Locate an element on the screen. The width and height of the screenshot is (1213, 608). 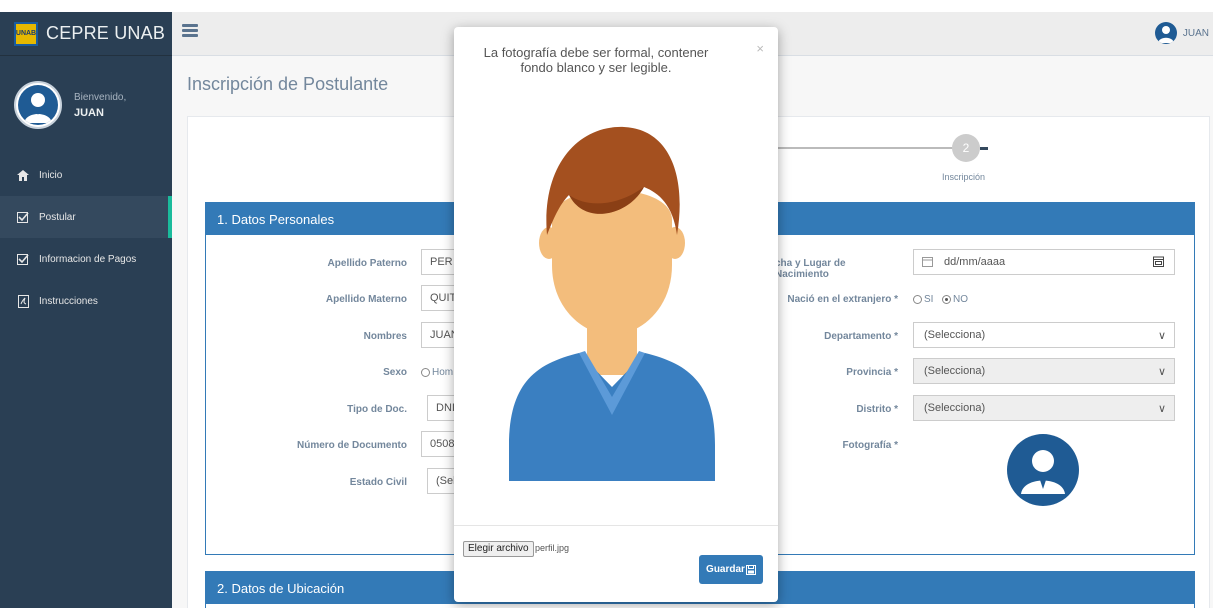
selected-file-name: perfil.jpg is located at coordinates (552, 548).